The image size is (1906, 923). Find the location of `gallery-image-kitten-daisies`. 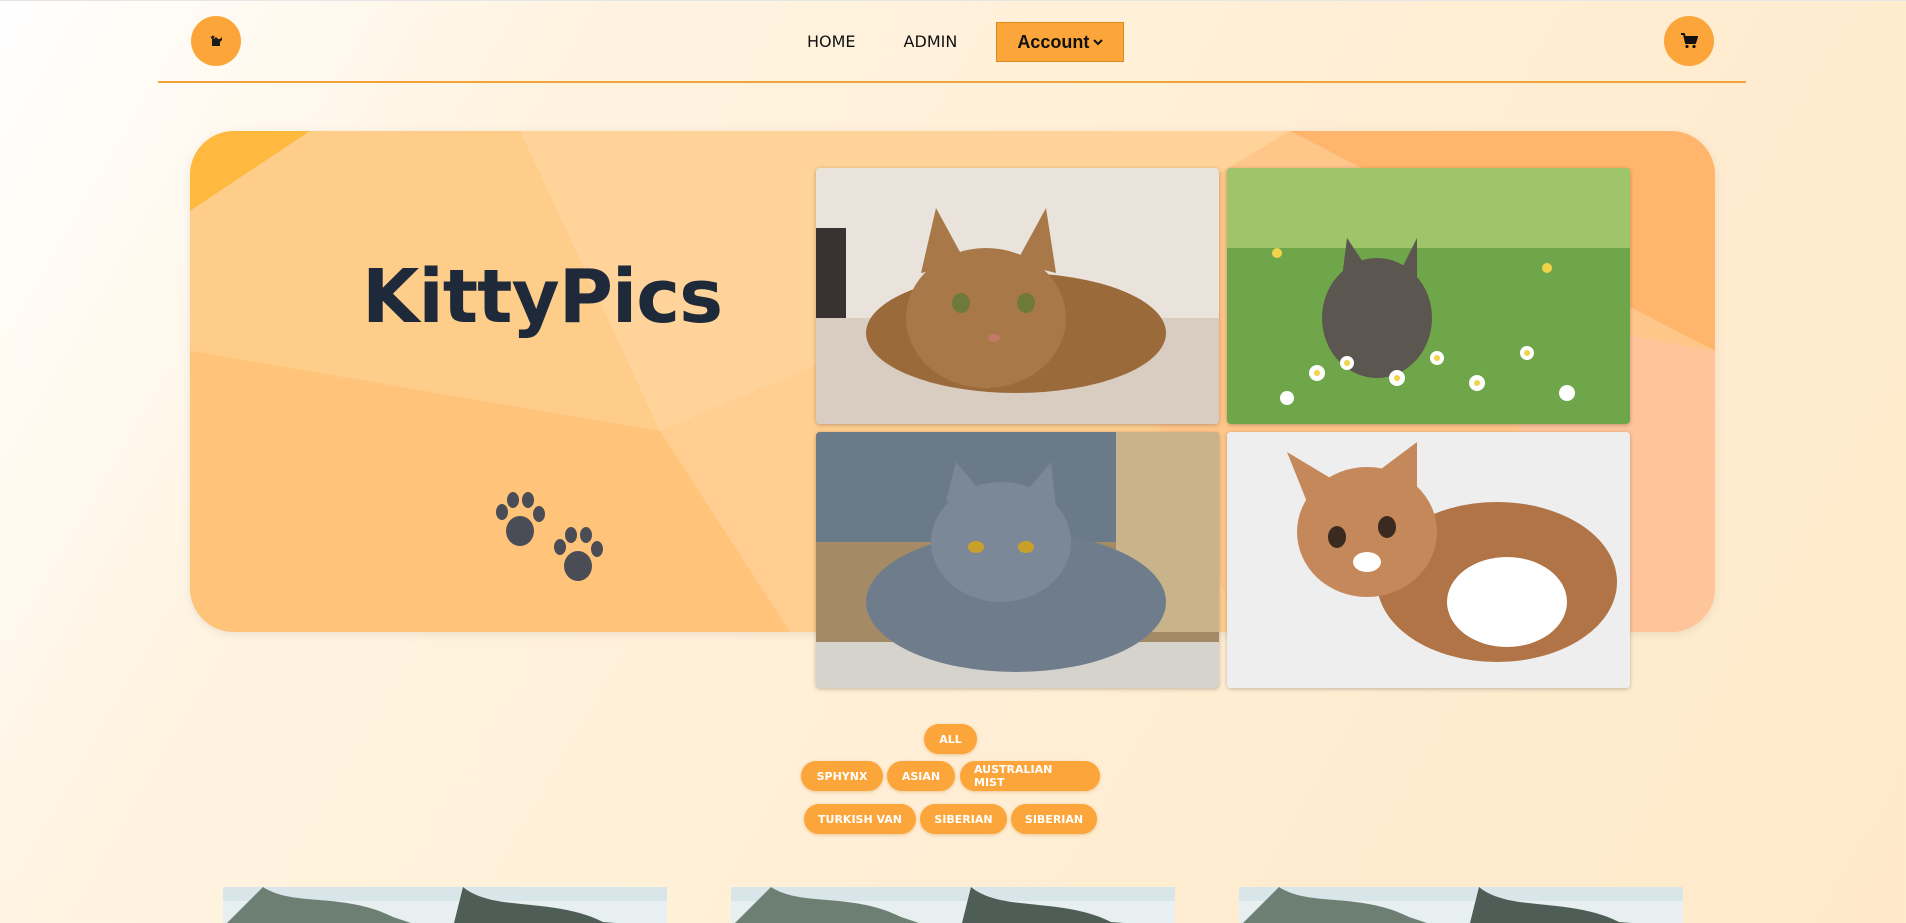

gallery-image-kitten-daisies is located at coordinates (1428, 296).